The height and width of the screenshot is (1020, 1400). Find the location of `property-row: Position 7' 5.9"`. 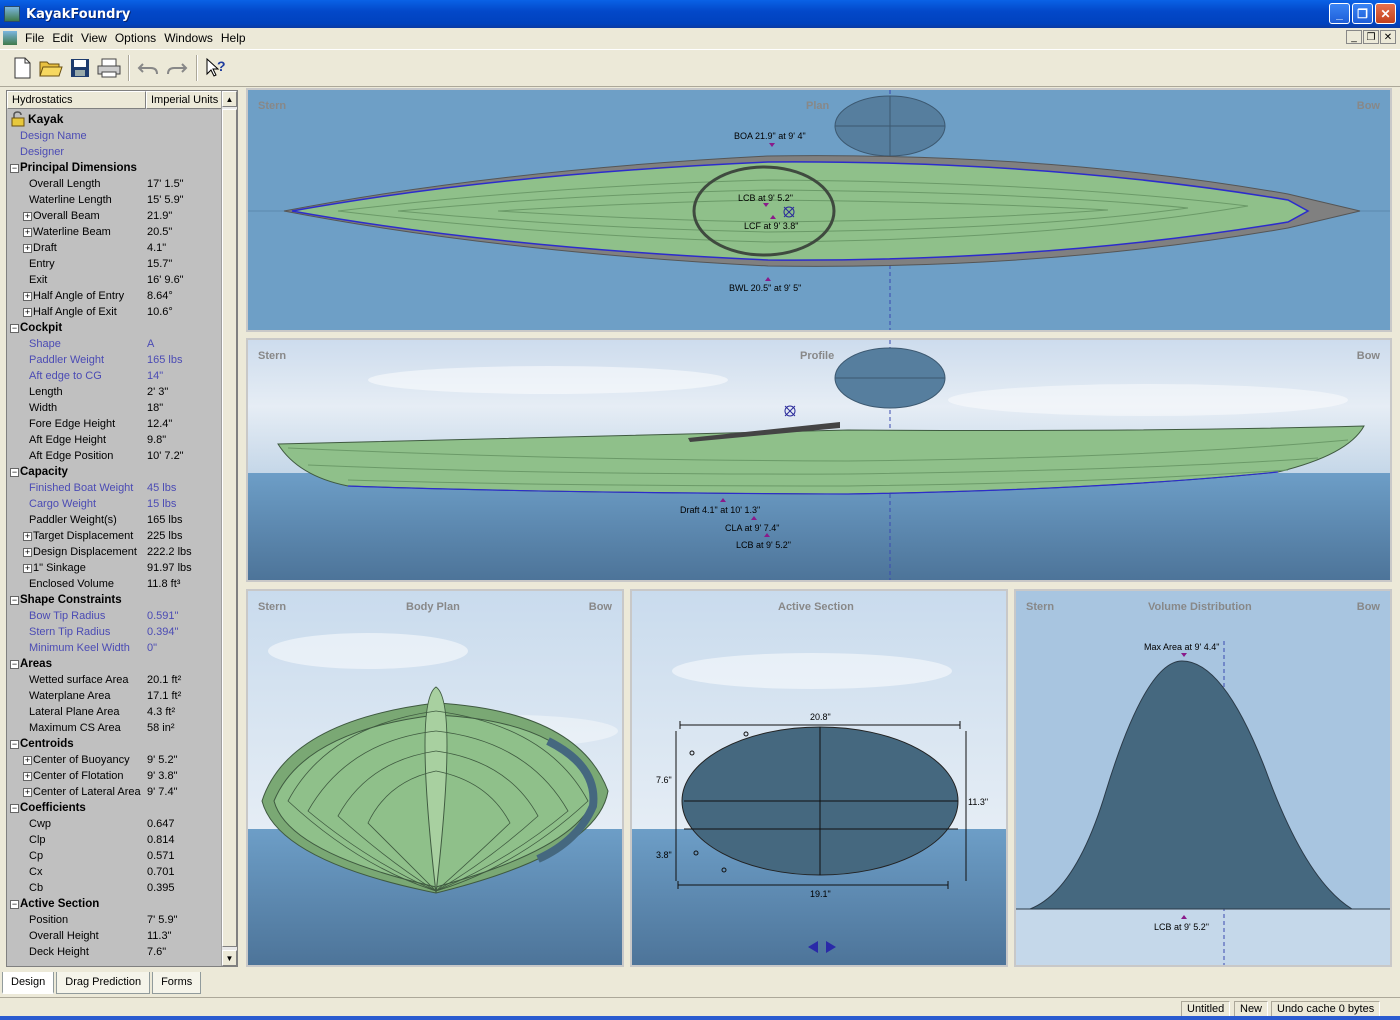

property-row: Position 7' 5.9" is located at coordinates (115, 920).